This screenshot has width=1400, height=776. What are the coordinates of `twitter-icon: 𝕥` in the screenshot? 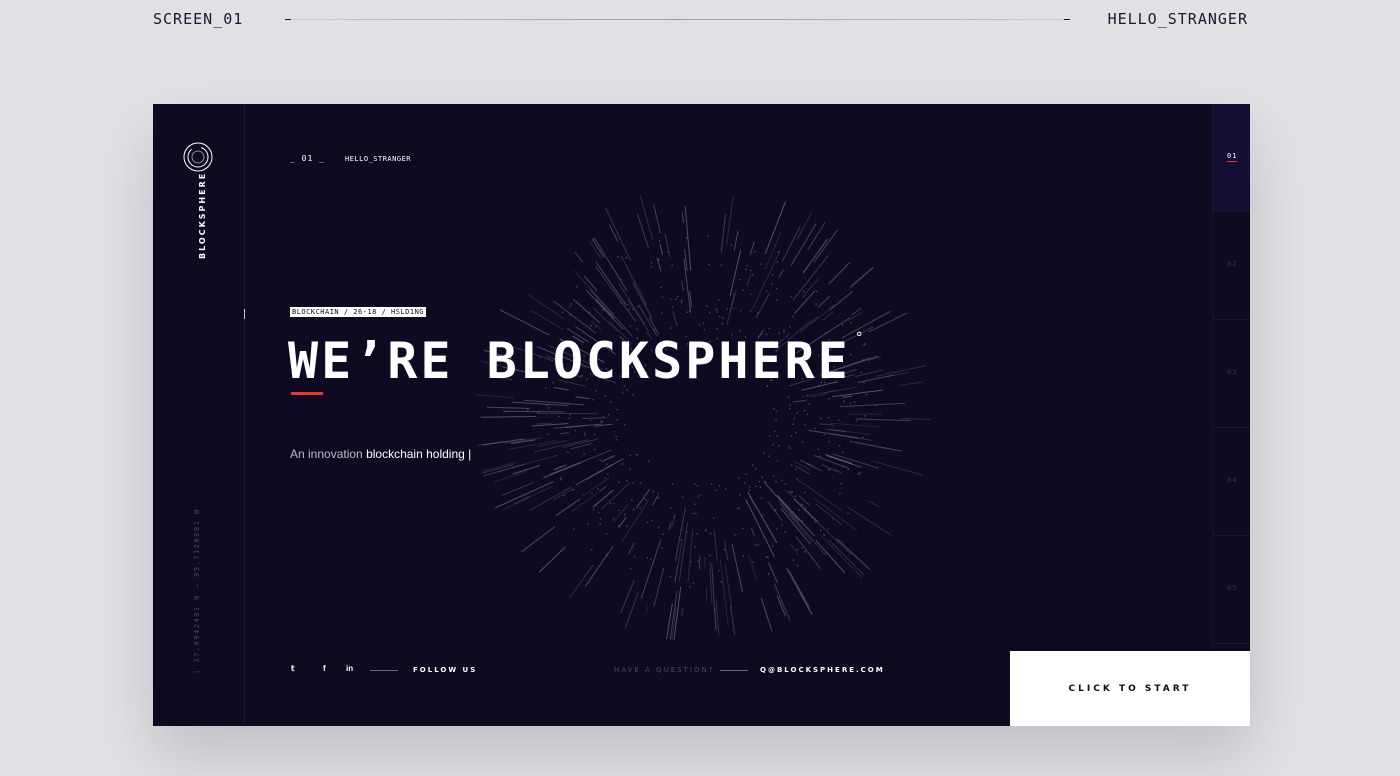 It's located at (293, 668).